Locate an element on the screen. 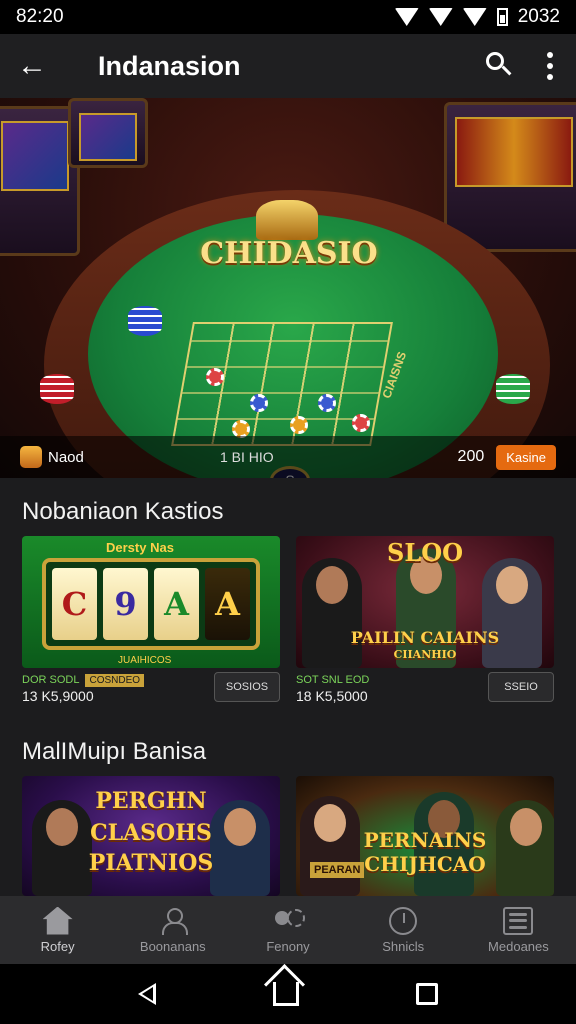  game-thumbnail: PERGHN CLASOHS PIATNIOS is located at coordinates (151, 836).